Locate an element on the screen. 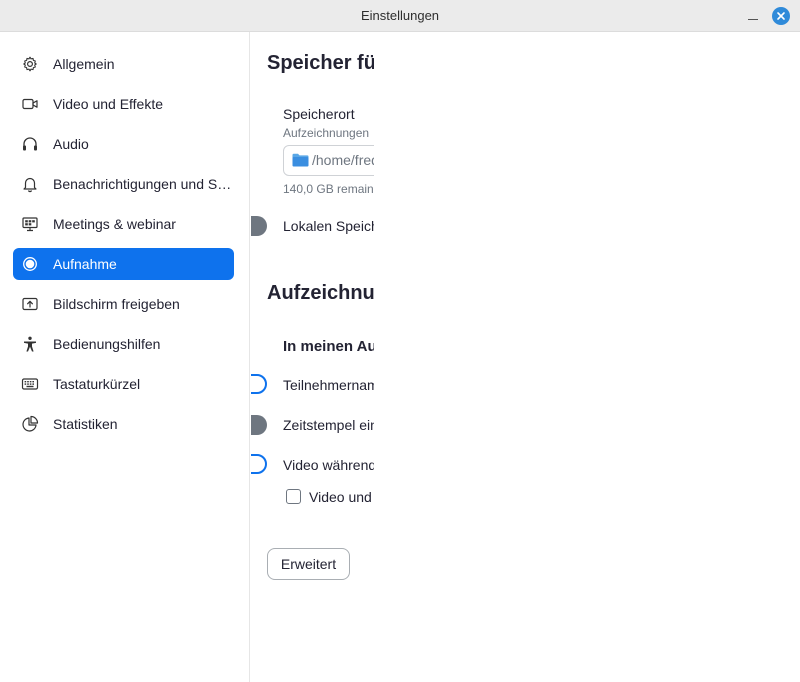 The image size is (800, 682). sidebar-item-benachrichtigungen: Benachrichtigungen und Sounds is located at coordinates (123, 184).